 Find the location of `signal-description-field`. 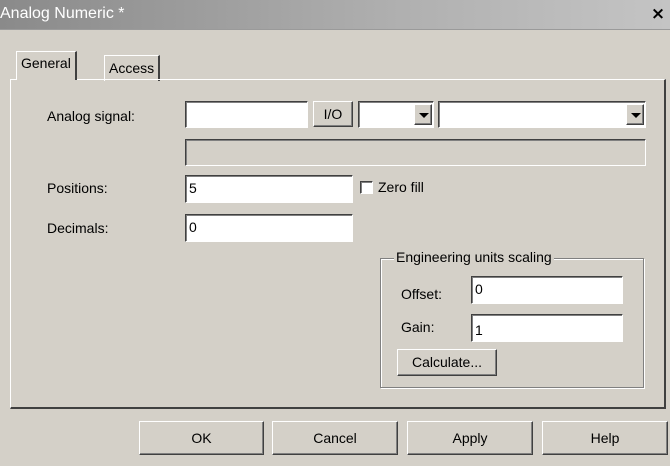

signal-description-field is located at coordinates (415, 152).